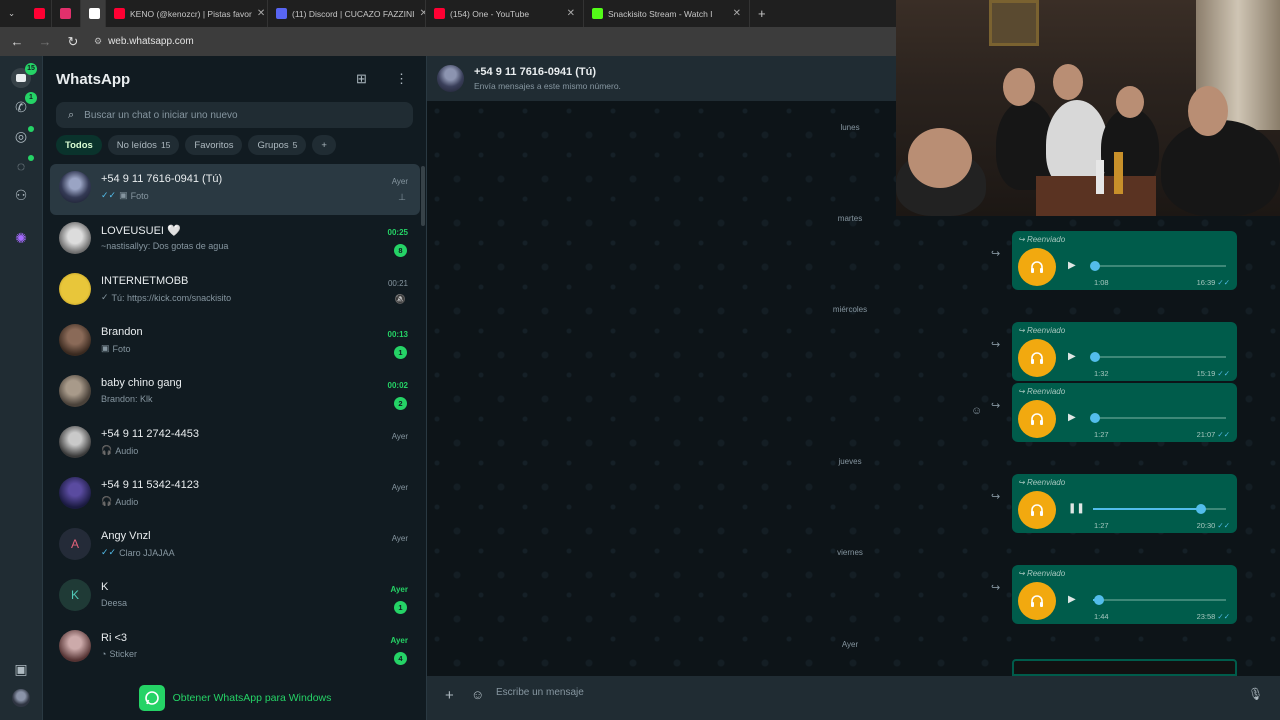 The image size is (1280, 720). What do you see at coordinates (762, 13) in the screenshot?
I see `new-tab-button: +` at bounding box center [762, 13].